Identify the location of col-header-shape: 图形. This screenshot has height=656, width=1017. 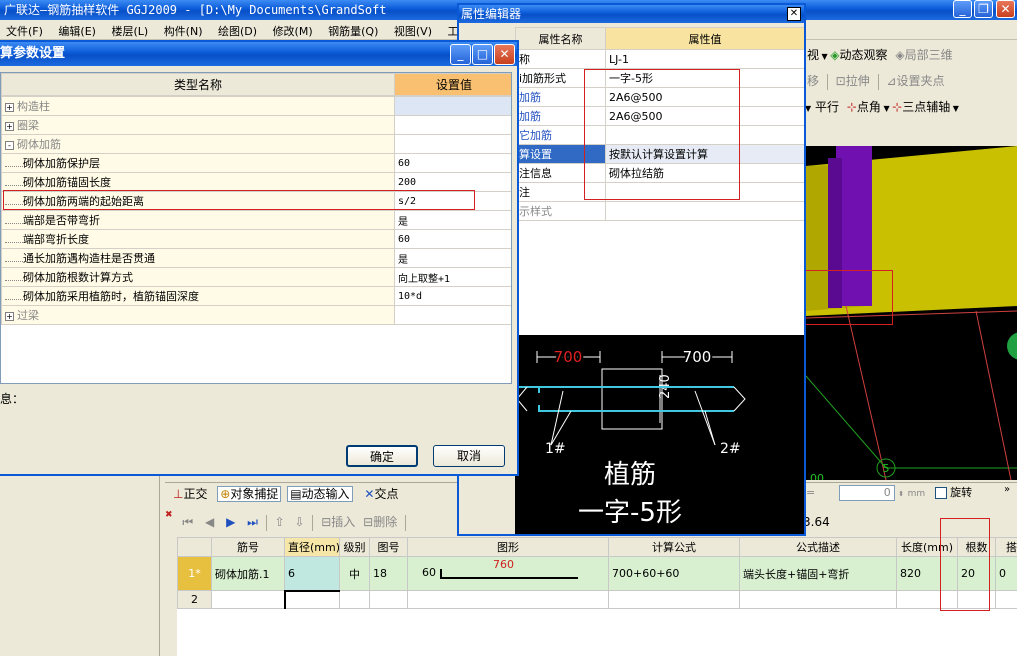
(508, 547).